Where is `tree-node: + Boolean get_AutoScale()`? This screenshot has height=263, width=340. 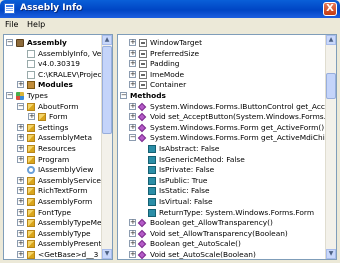 tree-node: + Boolean get_AutoScale() is located at coordinates (221, 244).